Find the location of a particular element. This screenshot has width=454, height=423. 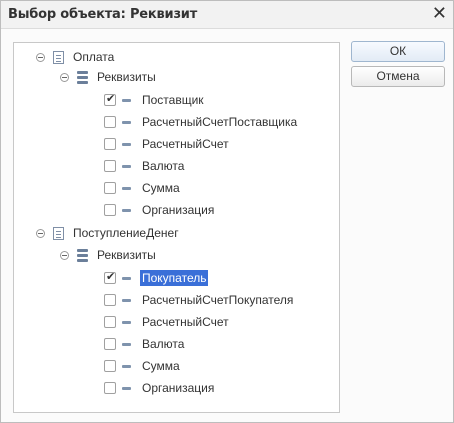

title-bar: Выбор объекта: Реквизит ✕ is located at coordinates (227, 15).